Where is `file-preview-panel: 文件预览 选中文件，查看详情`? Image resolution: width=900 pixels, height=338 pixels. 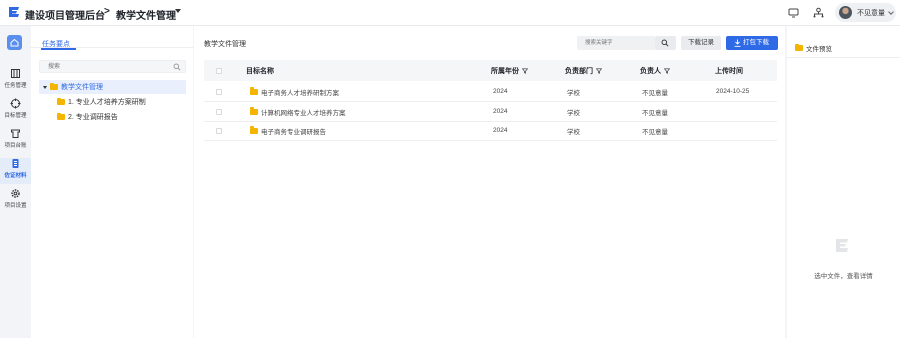 file-preview-panel: 文件预览 选中文件，查看详情 is located at coordinates (843, 182).